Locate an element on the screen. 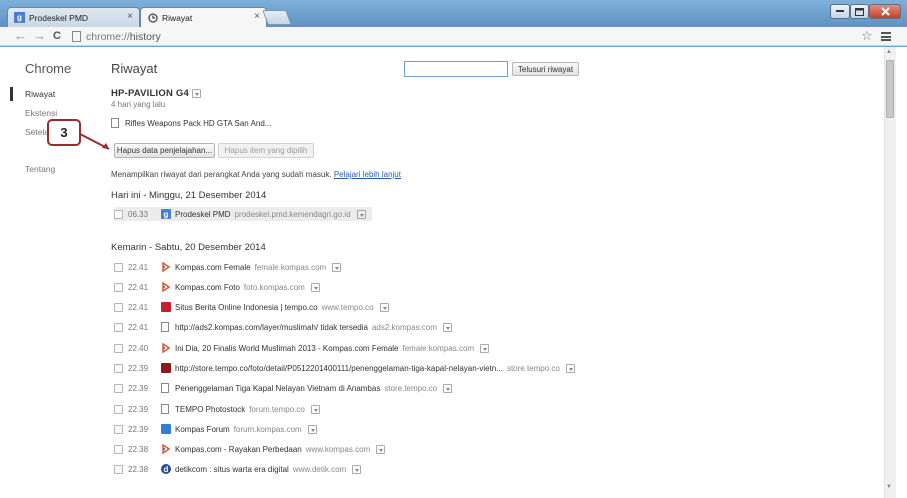  row-time: 22.39 is located at coordinates (138, 388).